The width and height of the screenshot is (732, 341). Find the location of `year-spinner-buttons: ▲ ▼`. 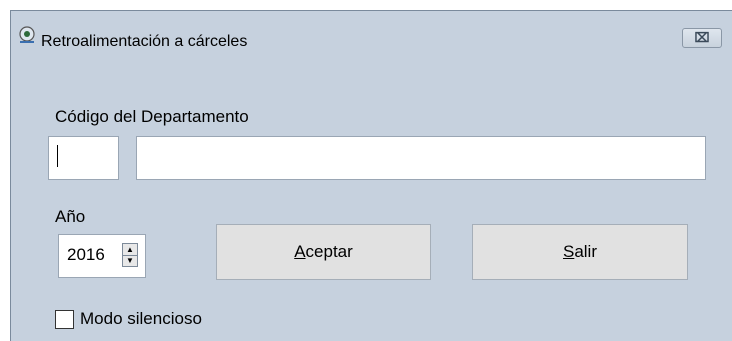

year-spinner-buttons: ▲ ▼ is located at coordinates (130, 255).